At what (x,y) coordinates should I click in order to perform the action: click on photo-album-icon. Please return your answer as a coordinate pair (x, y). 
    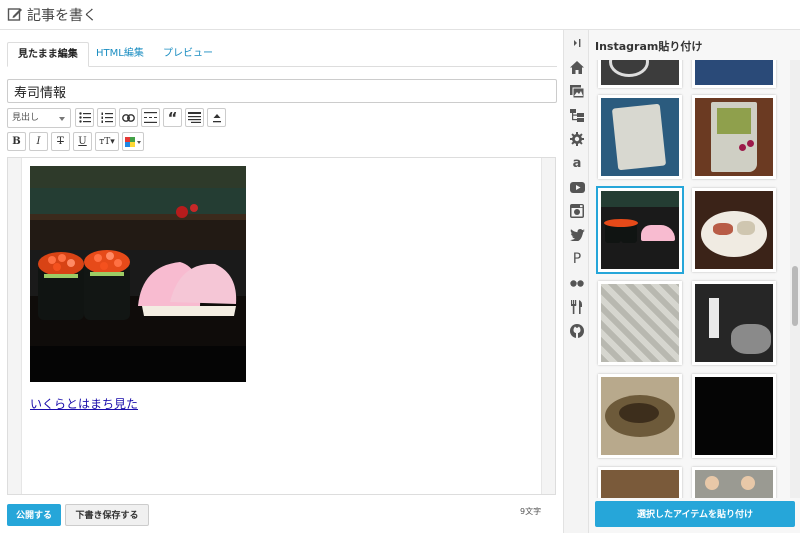
    Looking at the image, I should click on (577, 91).